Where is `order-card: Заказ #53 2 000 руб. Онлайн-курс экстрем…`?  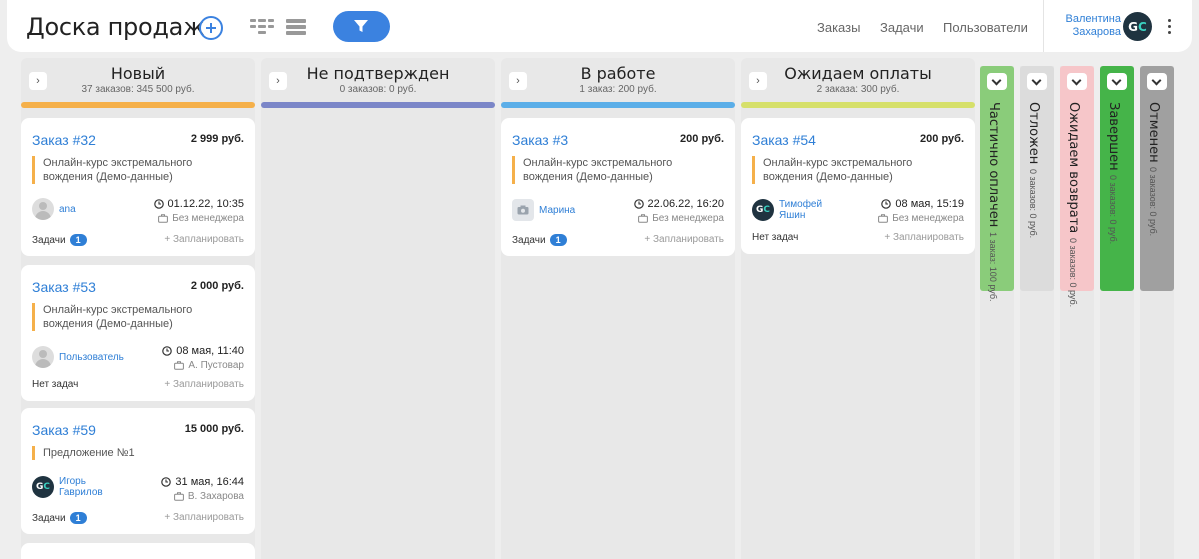 order-card: Заказ #53 2 000 руб. Онлайн-курс экстрем… is located at coordinates (138, 333).